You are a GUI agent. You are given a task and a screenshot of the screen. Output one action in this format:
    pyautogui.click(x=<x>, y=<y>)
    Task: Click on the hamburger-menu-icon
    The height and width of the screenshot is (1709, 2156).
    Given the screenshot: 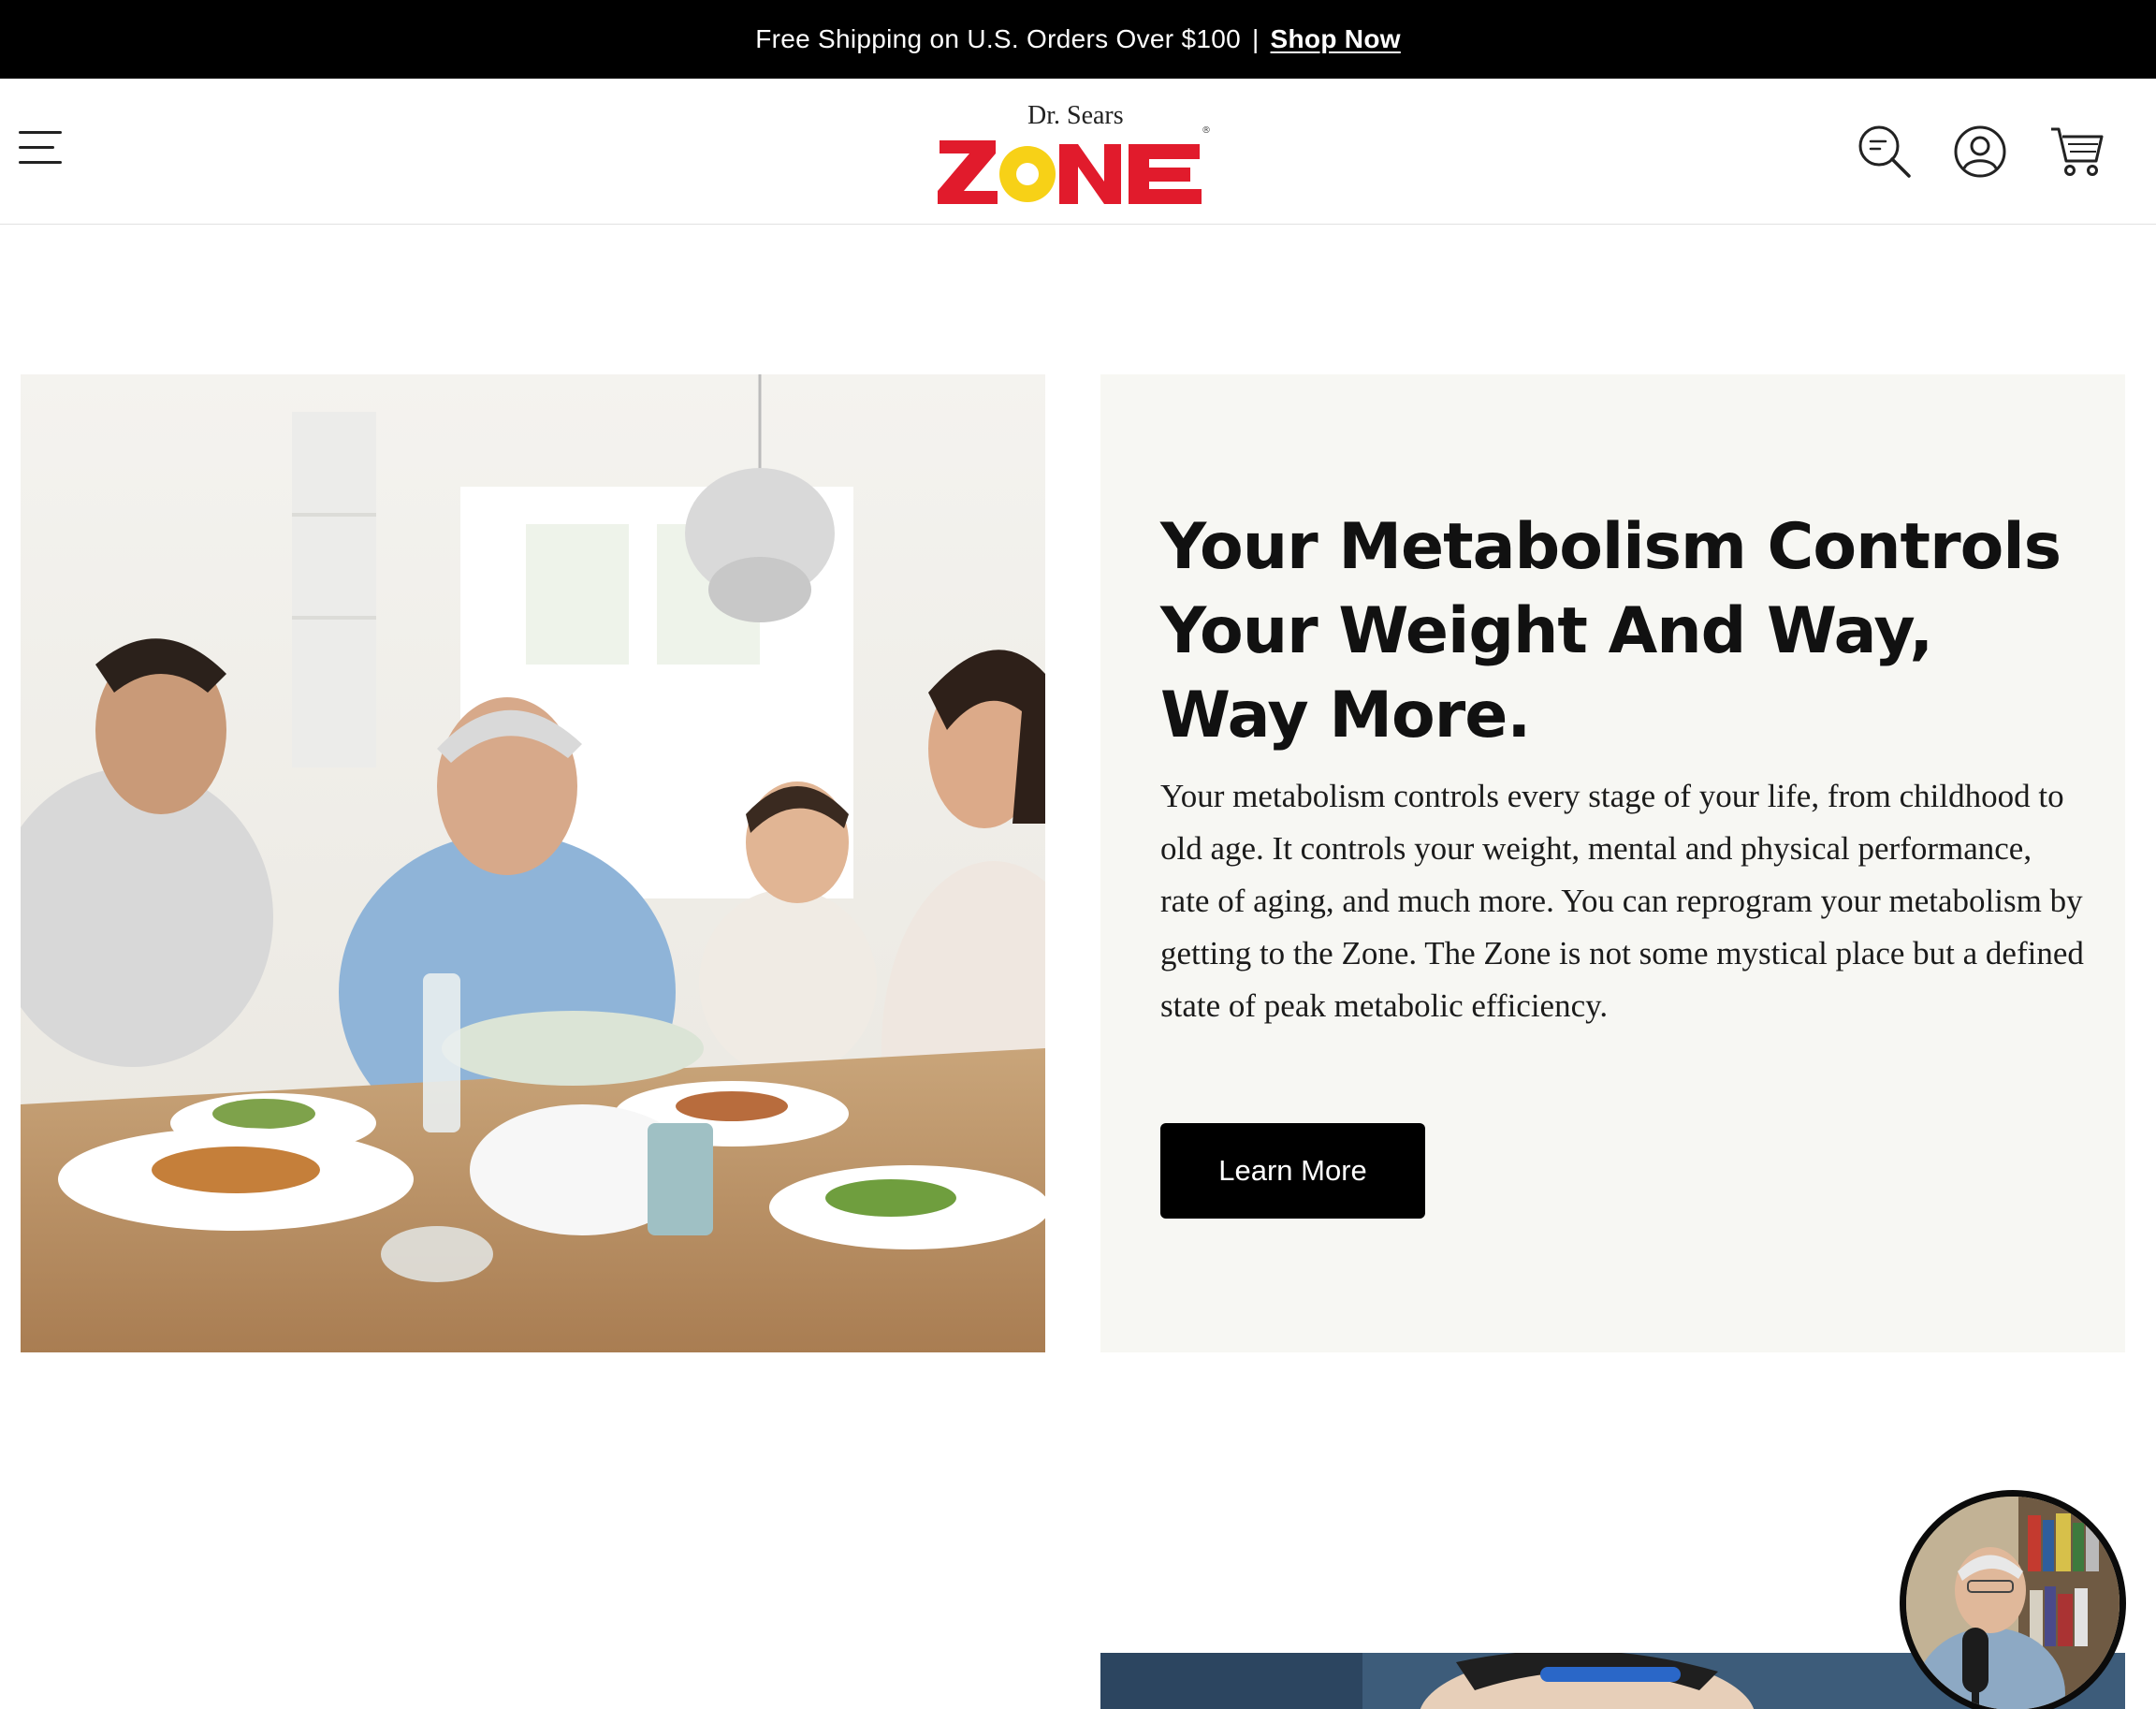 What is the action you would take?
    pyautogui.click(x=40, y=148)
    